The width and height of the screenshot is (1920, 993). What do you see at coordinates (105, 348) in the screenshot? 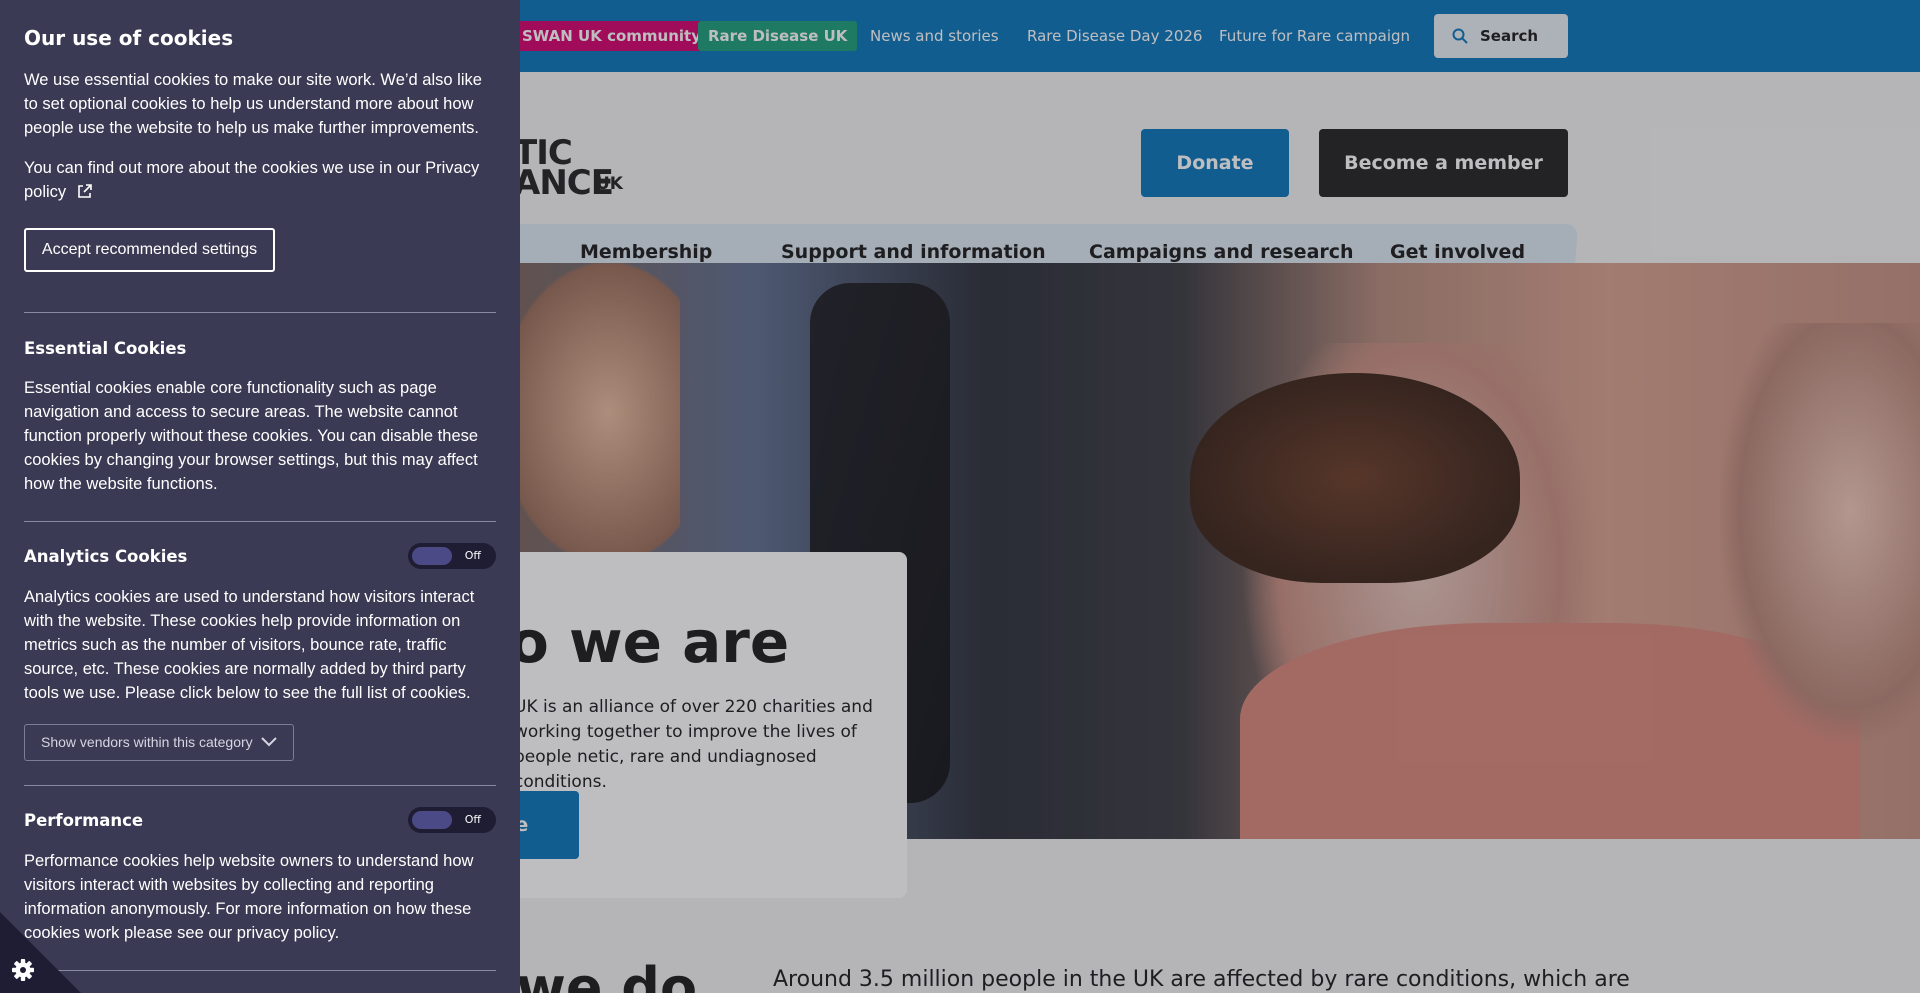
I see `essential-heading: Essential Cookies` at bounding box center [105, 348].